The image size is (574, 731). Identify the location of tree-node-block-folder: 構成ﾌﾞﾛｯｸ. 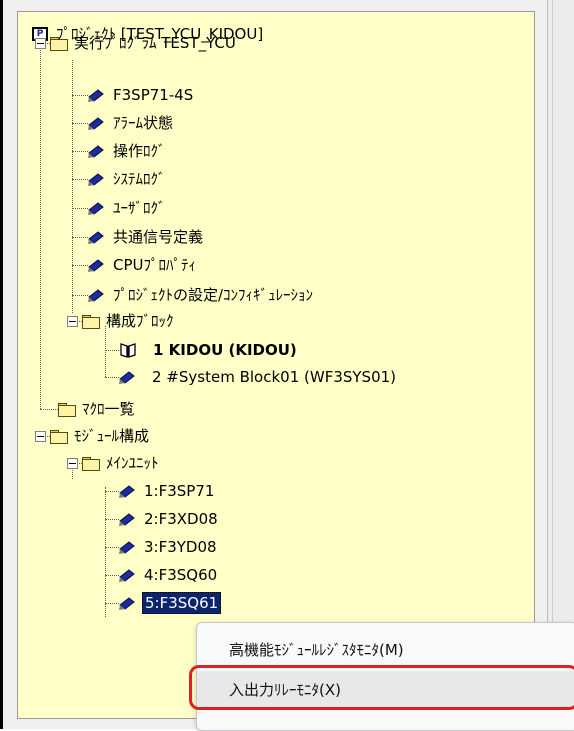
(129, 321).